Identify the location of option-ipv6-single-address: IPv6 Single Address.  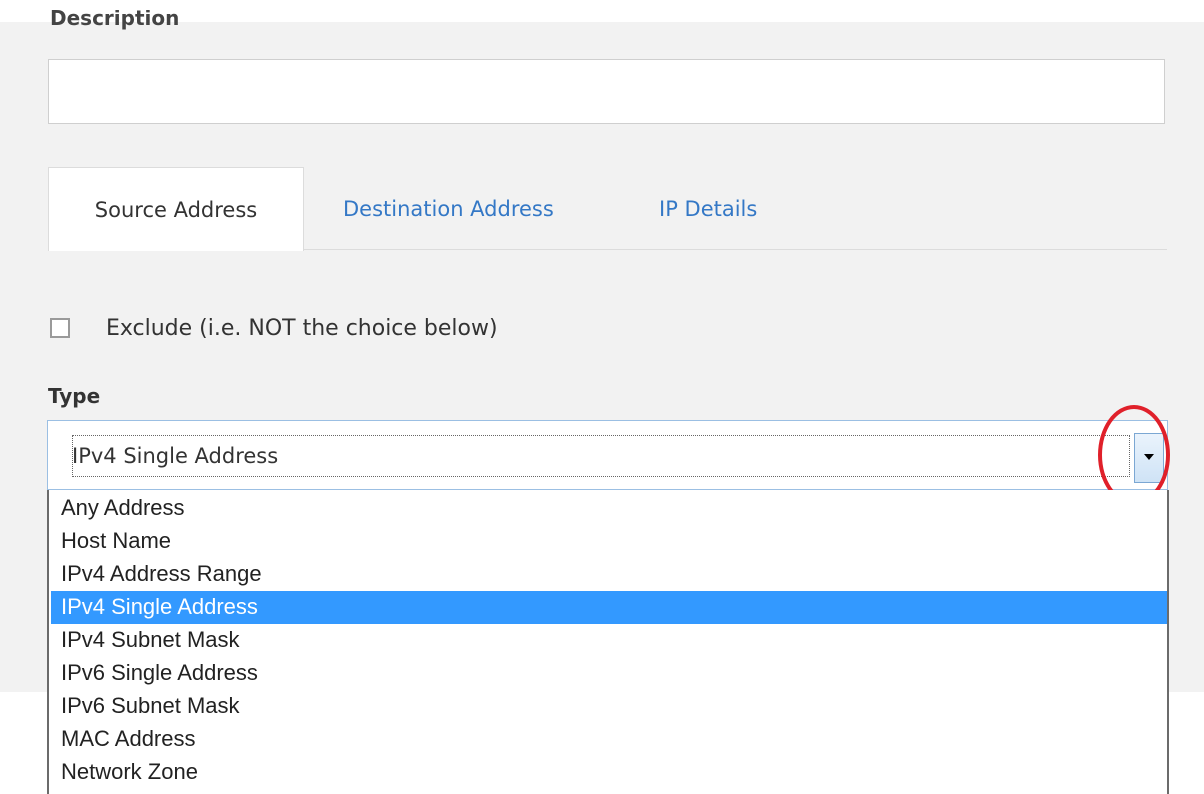
(609, 673).